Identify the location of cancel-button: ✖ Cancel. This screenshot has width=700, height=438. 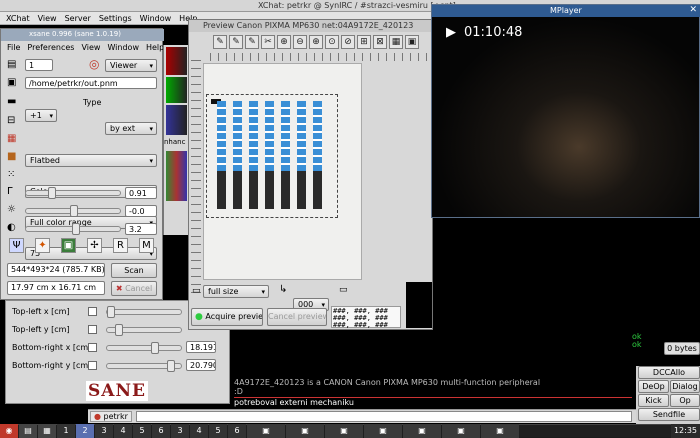
(134, 288).